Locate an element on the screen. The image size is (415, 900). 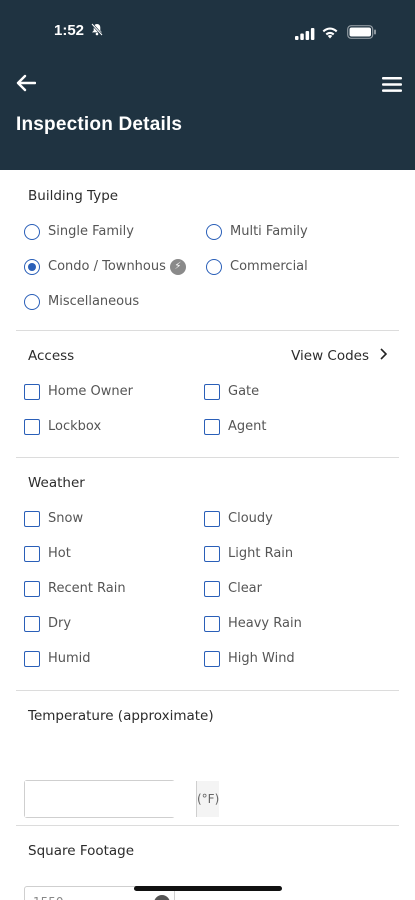
clear-input-icon is located at coordinates (162, 897).